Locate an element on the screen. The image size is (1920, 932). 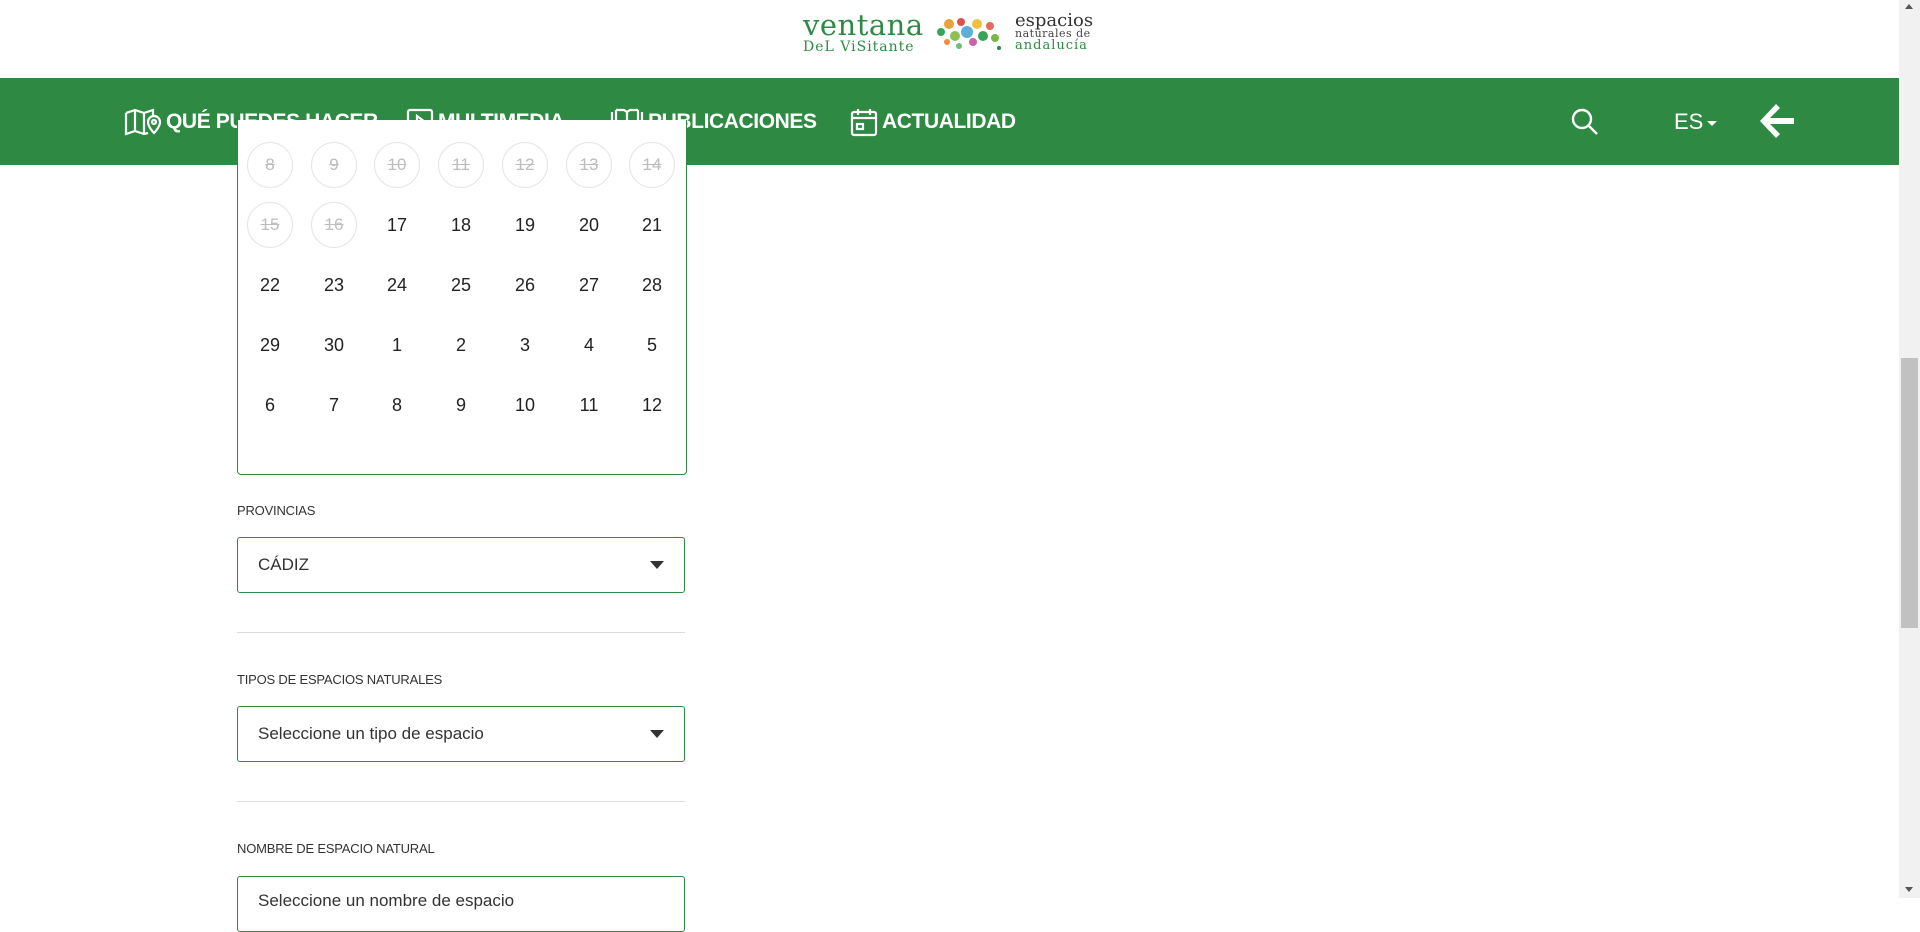
logo-text: ventana DeL ViSitante is located at coordinates (863, 32).